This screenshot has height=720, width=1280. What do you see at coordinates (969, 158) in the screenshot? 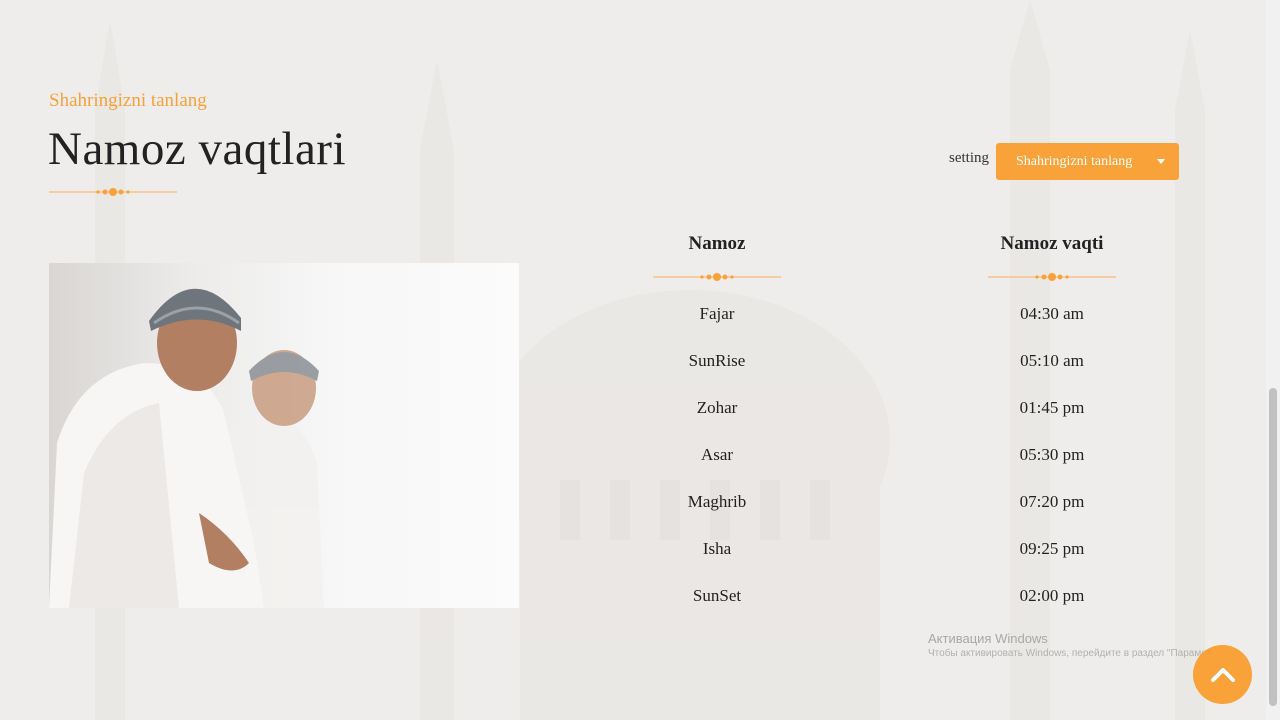
I see `setting-label: setting` at bounding box center [969, 158].